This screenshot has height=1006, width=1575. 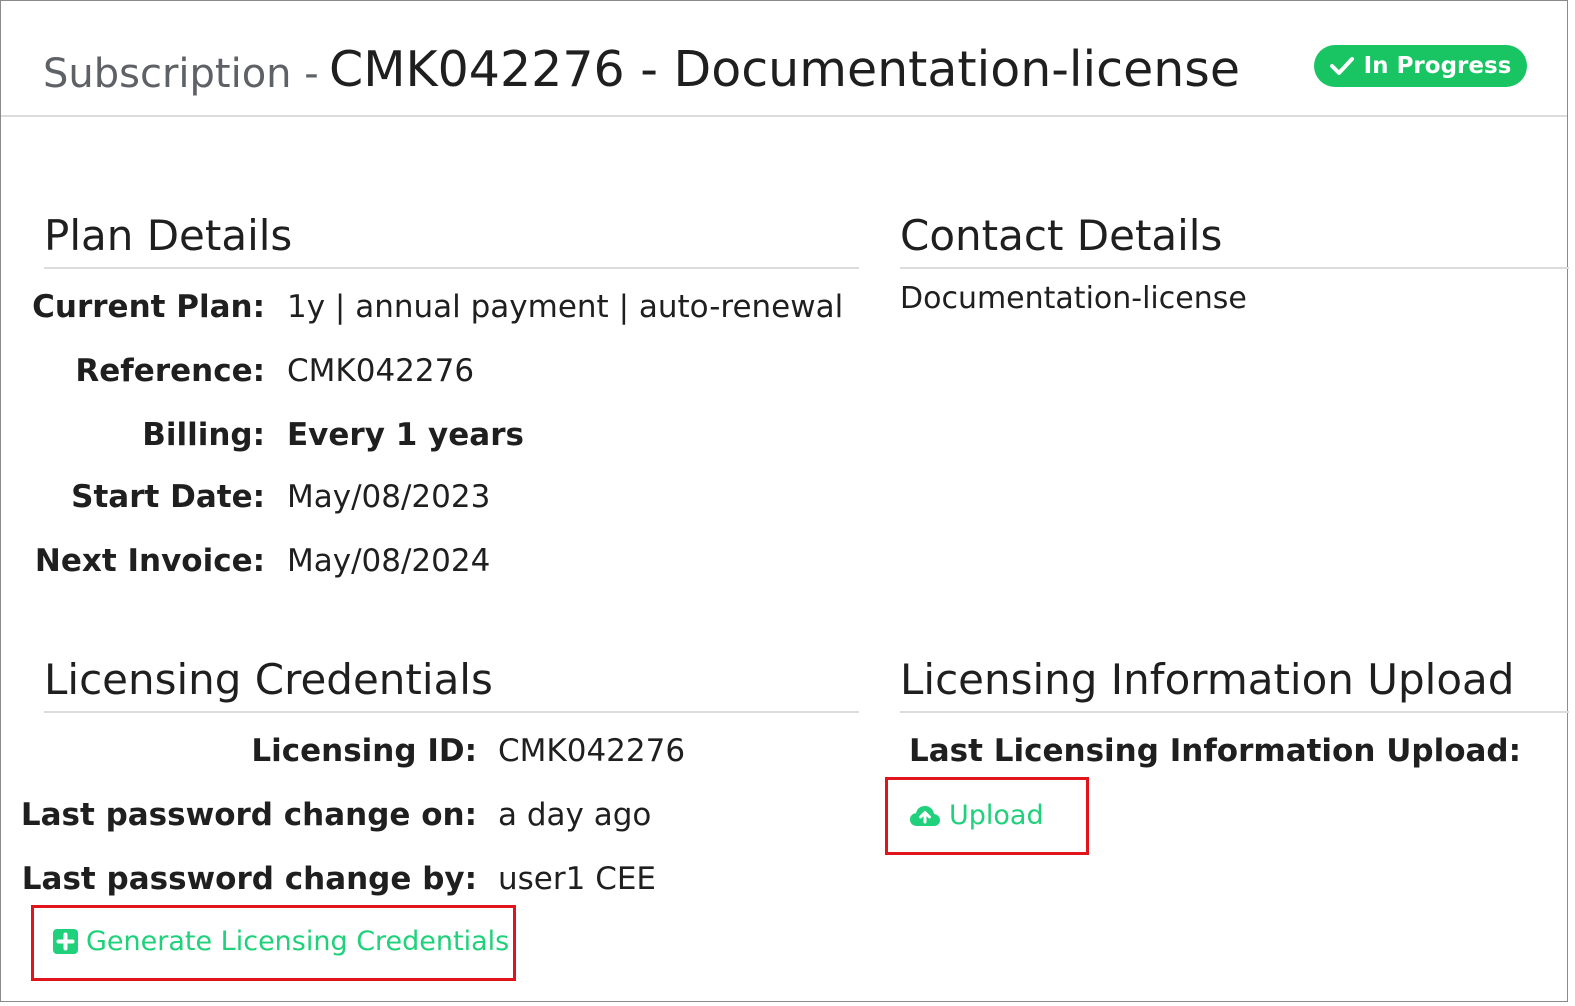 I want to click on reference-value: CMK042276, so click(x=381, y=371).